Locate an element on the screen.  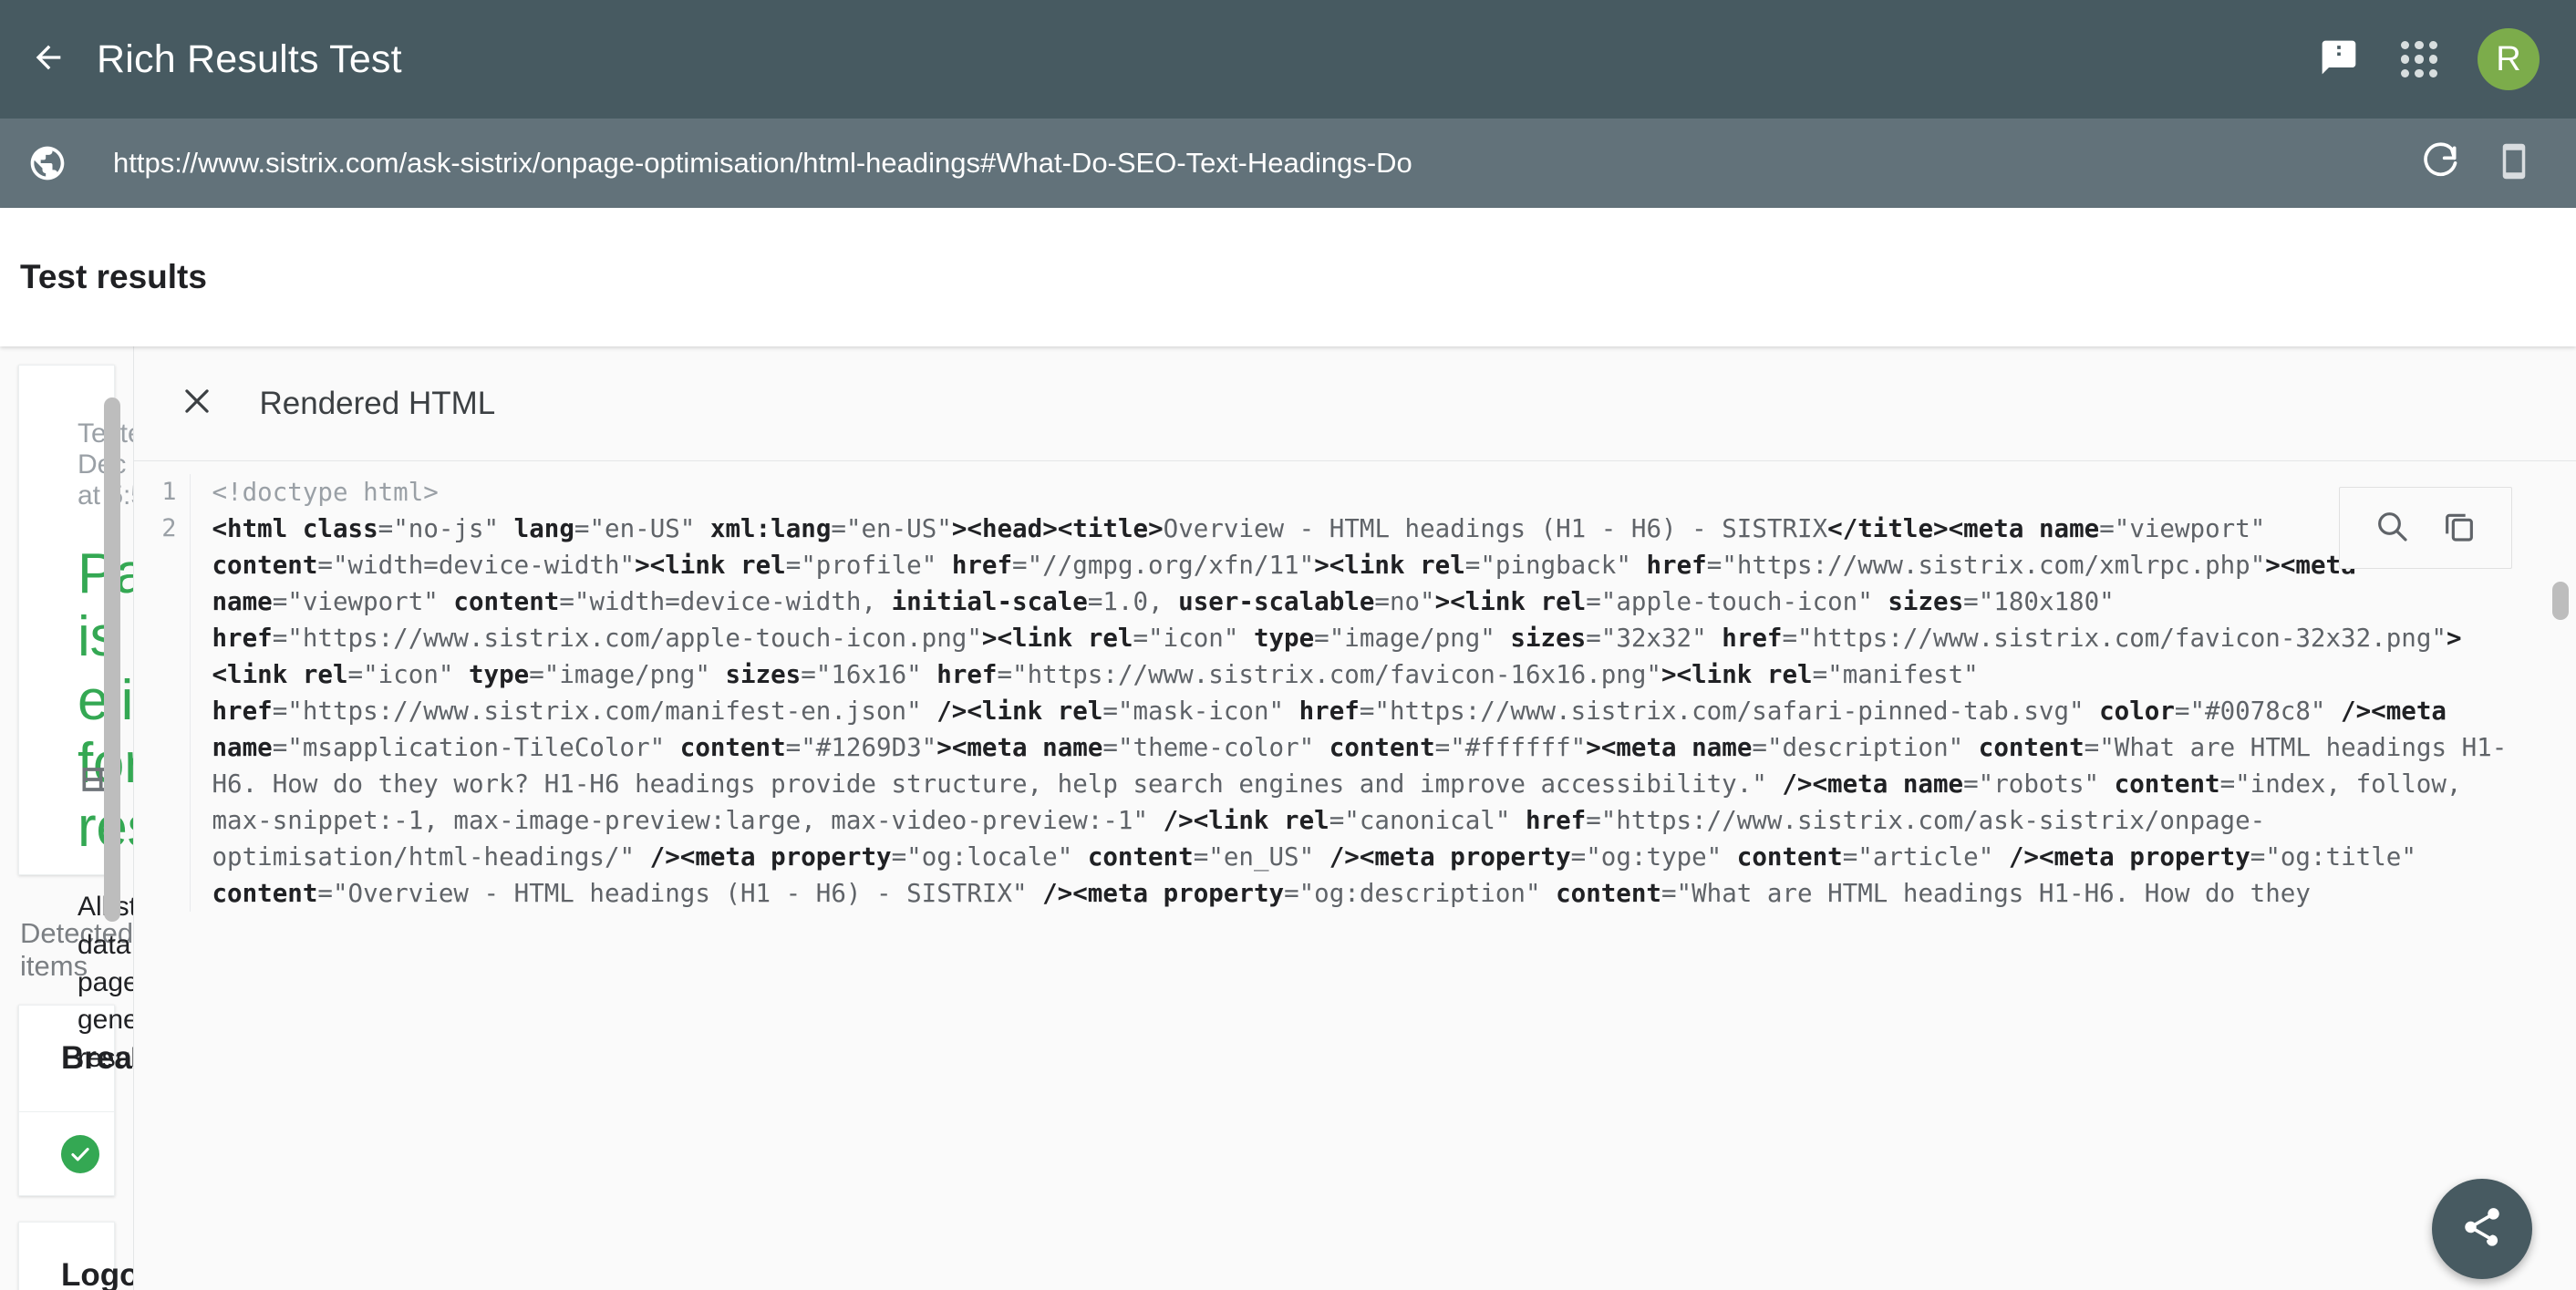
rendered-html-header: Rendered HTML is located at coordinates (1354, 403).